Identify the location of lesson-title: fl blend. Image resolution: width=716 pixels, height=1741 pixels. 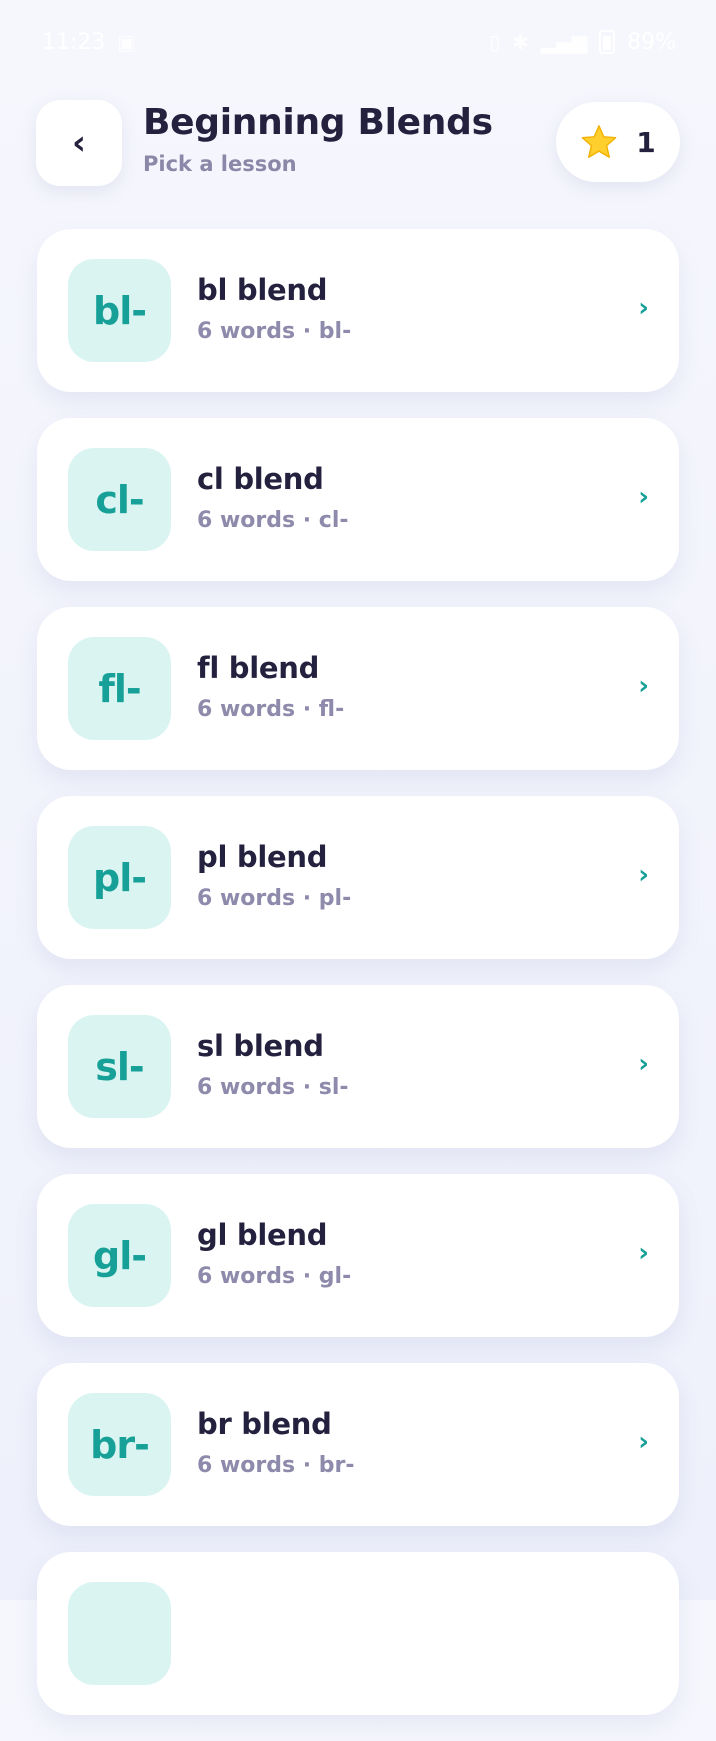
(258, 668).